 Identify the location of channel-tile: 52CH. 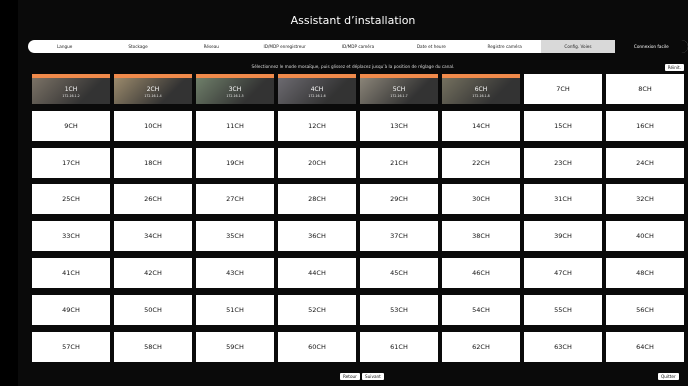
(317, 309).